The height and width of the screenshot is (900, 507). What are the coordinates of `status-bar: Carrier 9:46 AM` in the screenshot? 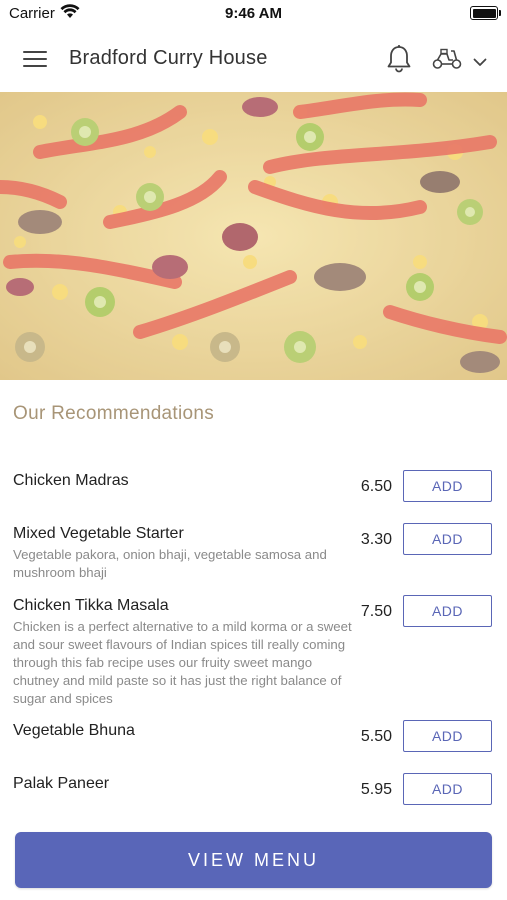 It's located at (253, 14).